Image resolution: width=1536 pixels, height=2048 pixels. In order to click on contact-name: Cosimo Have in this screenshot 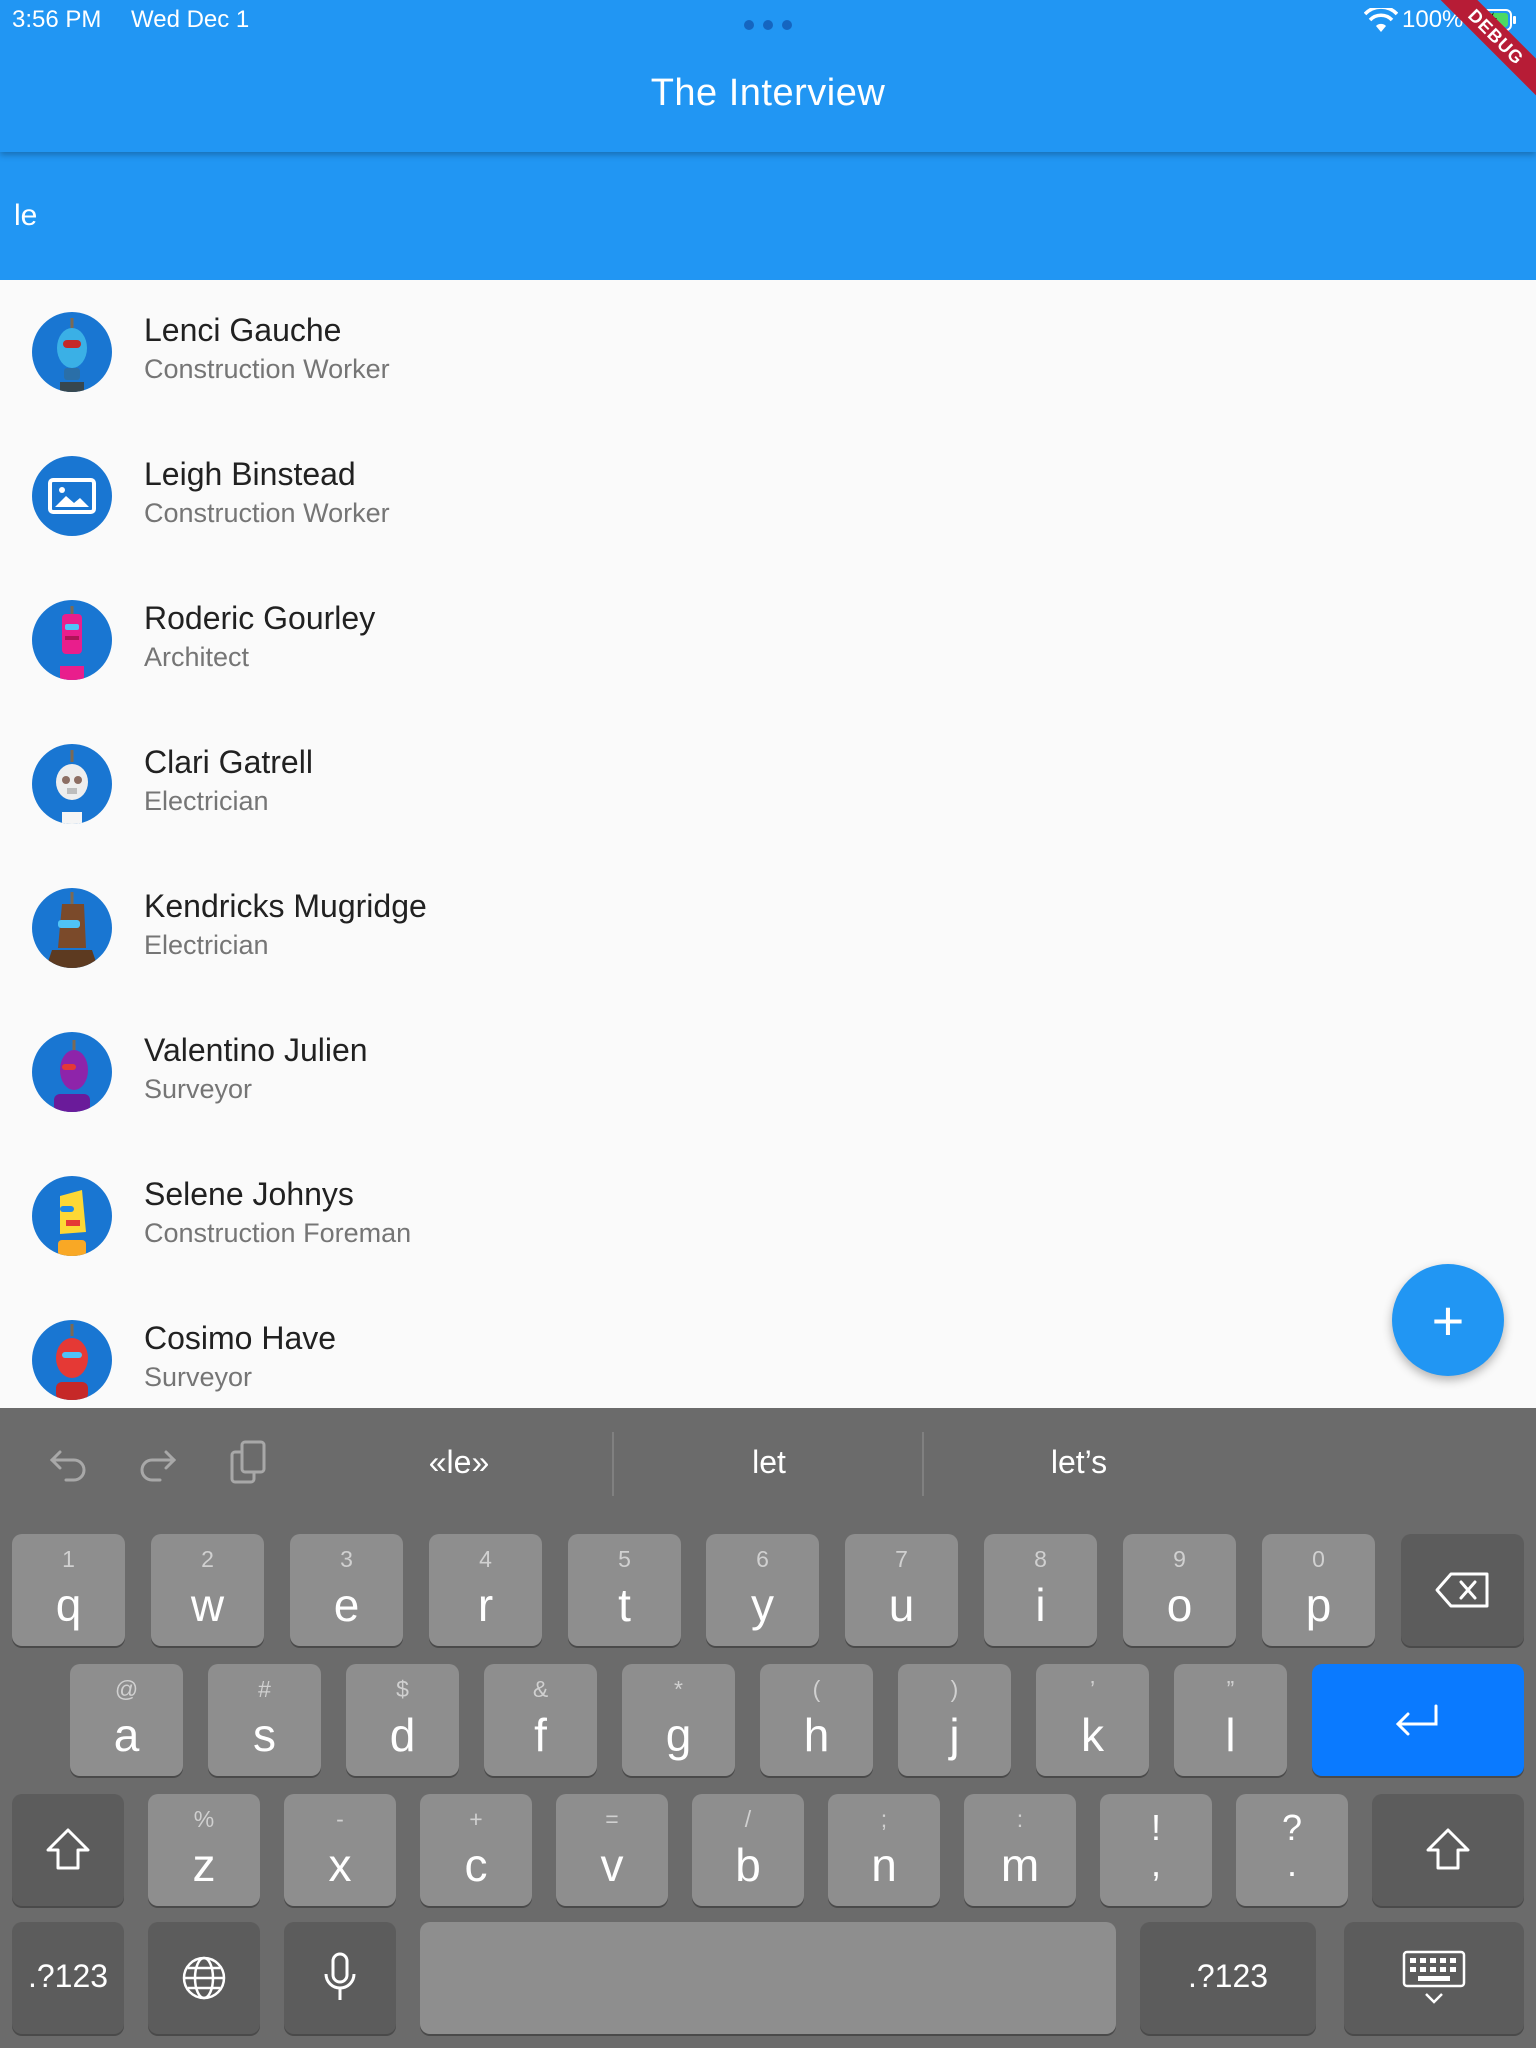, I will do `click(240, 1338)`.